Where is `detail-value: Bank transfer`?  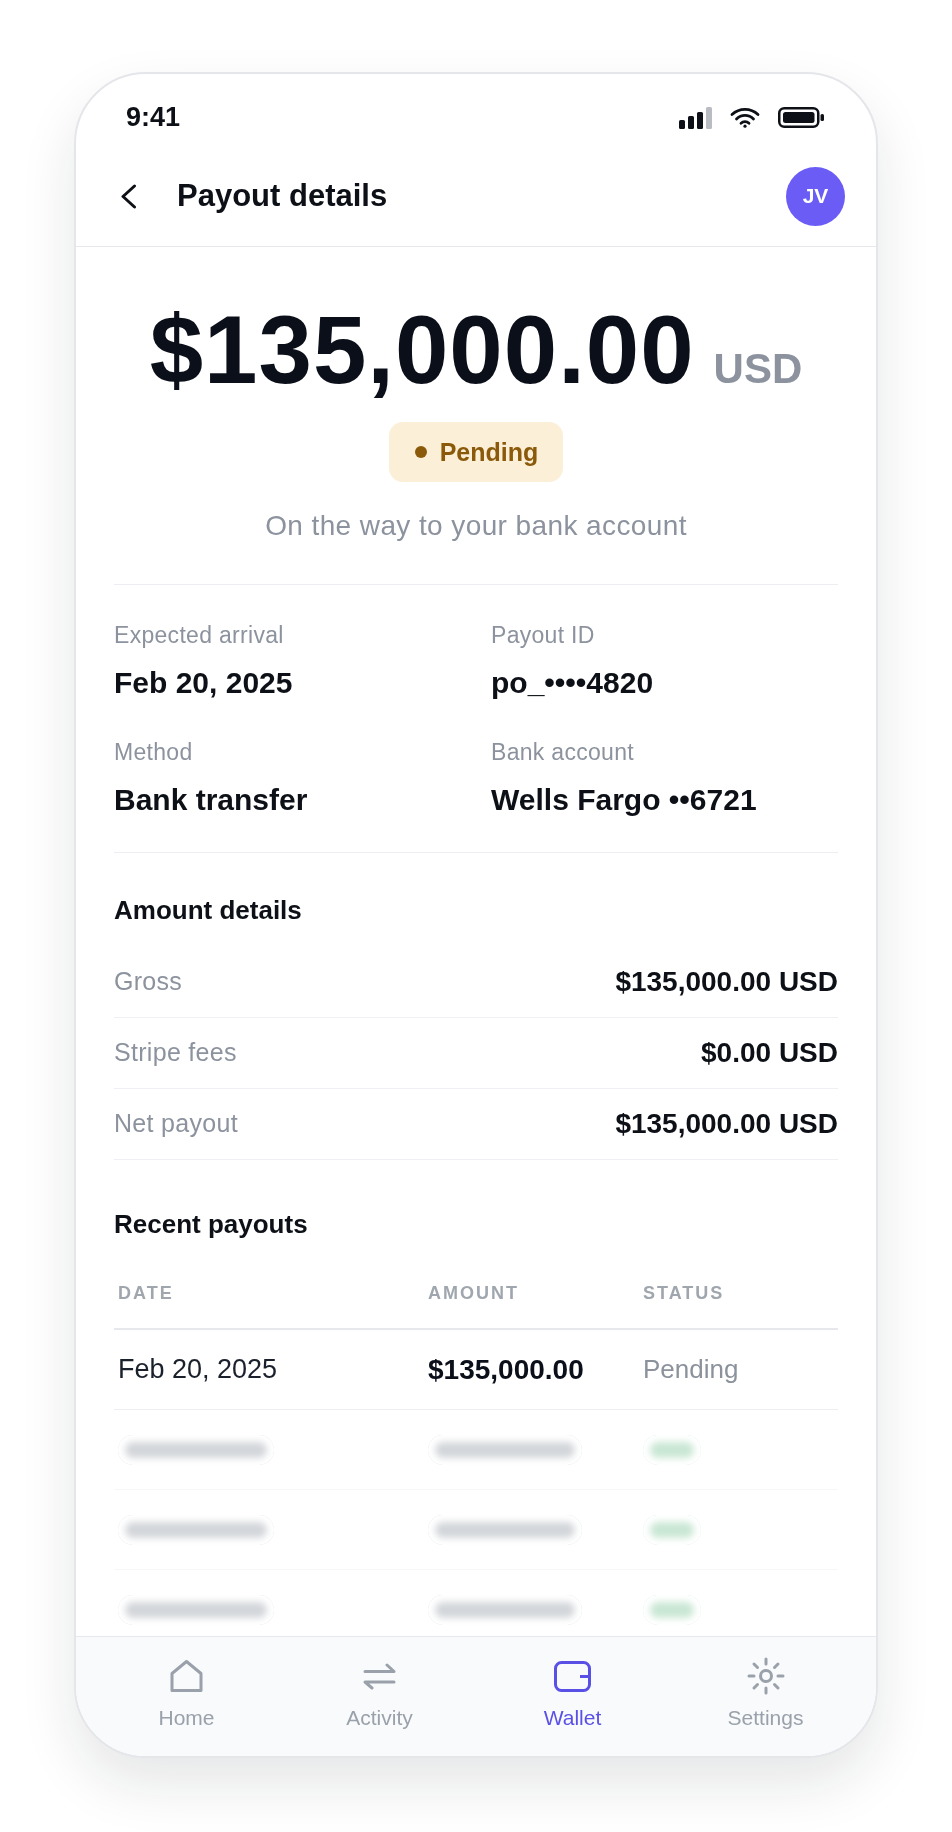
detail-value: Bank transfer is located at coordinates (211, 800).